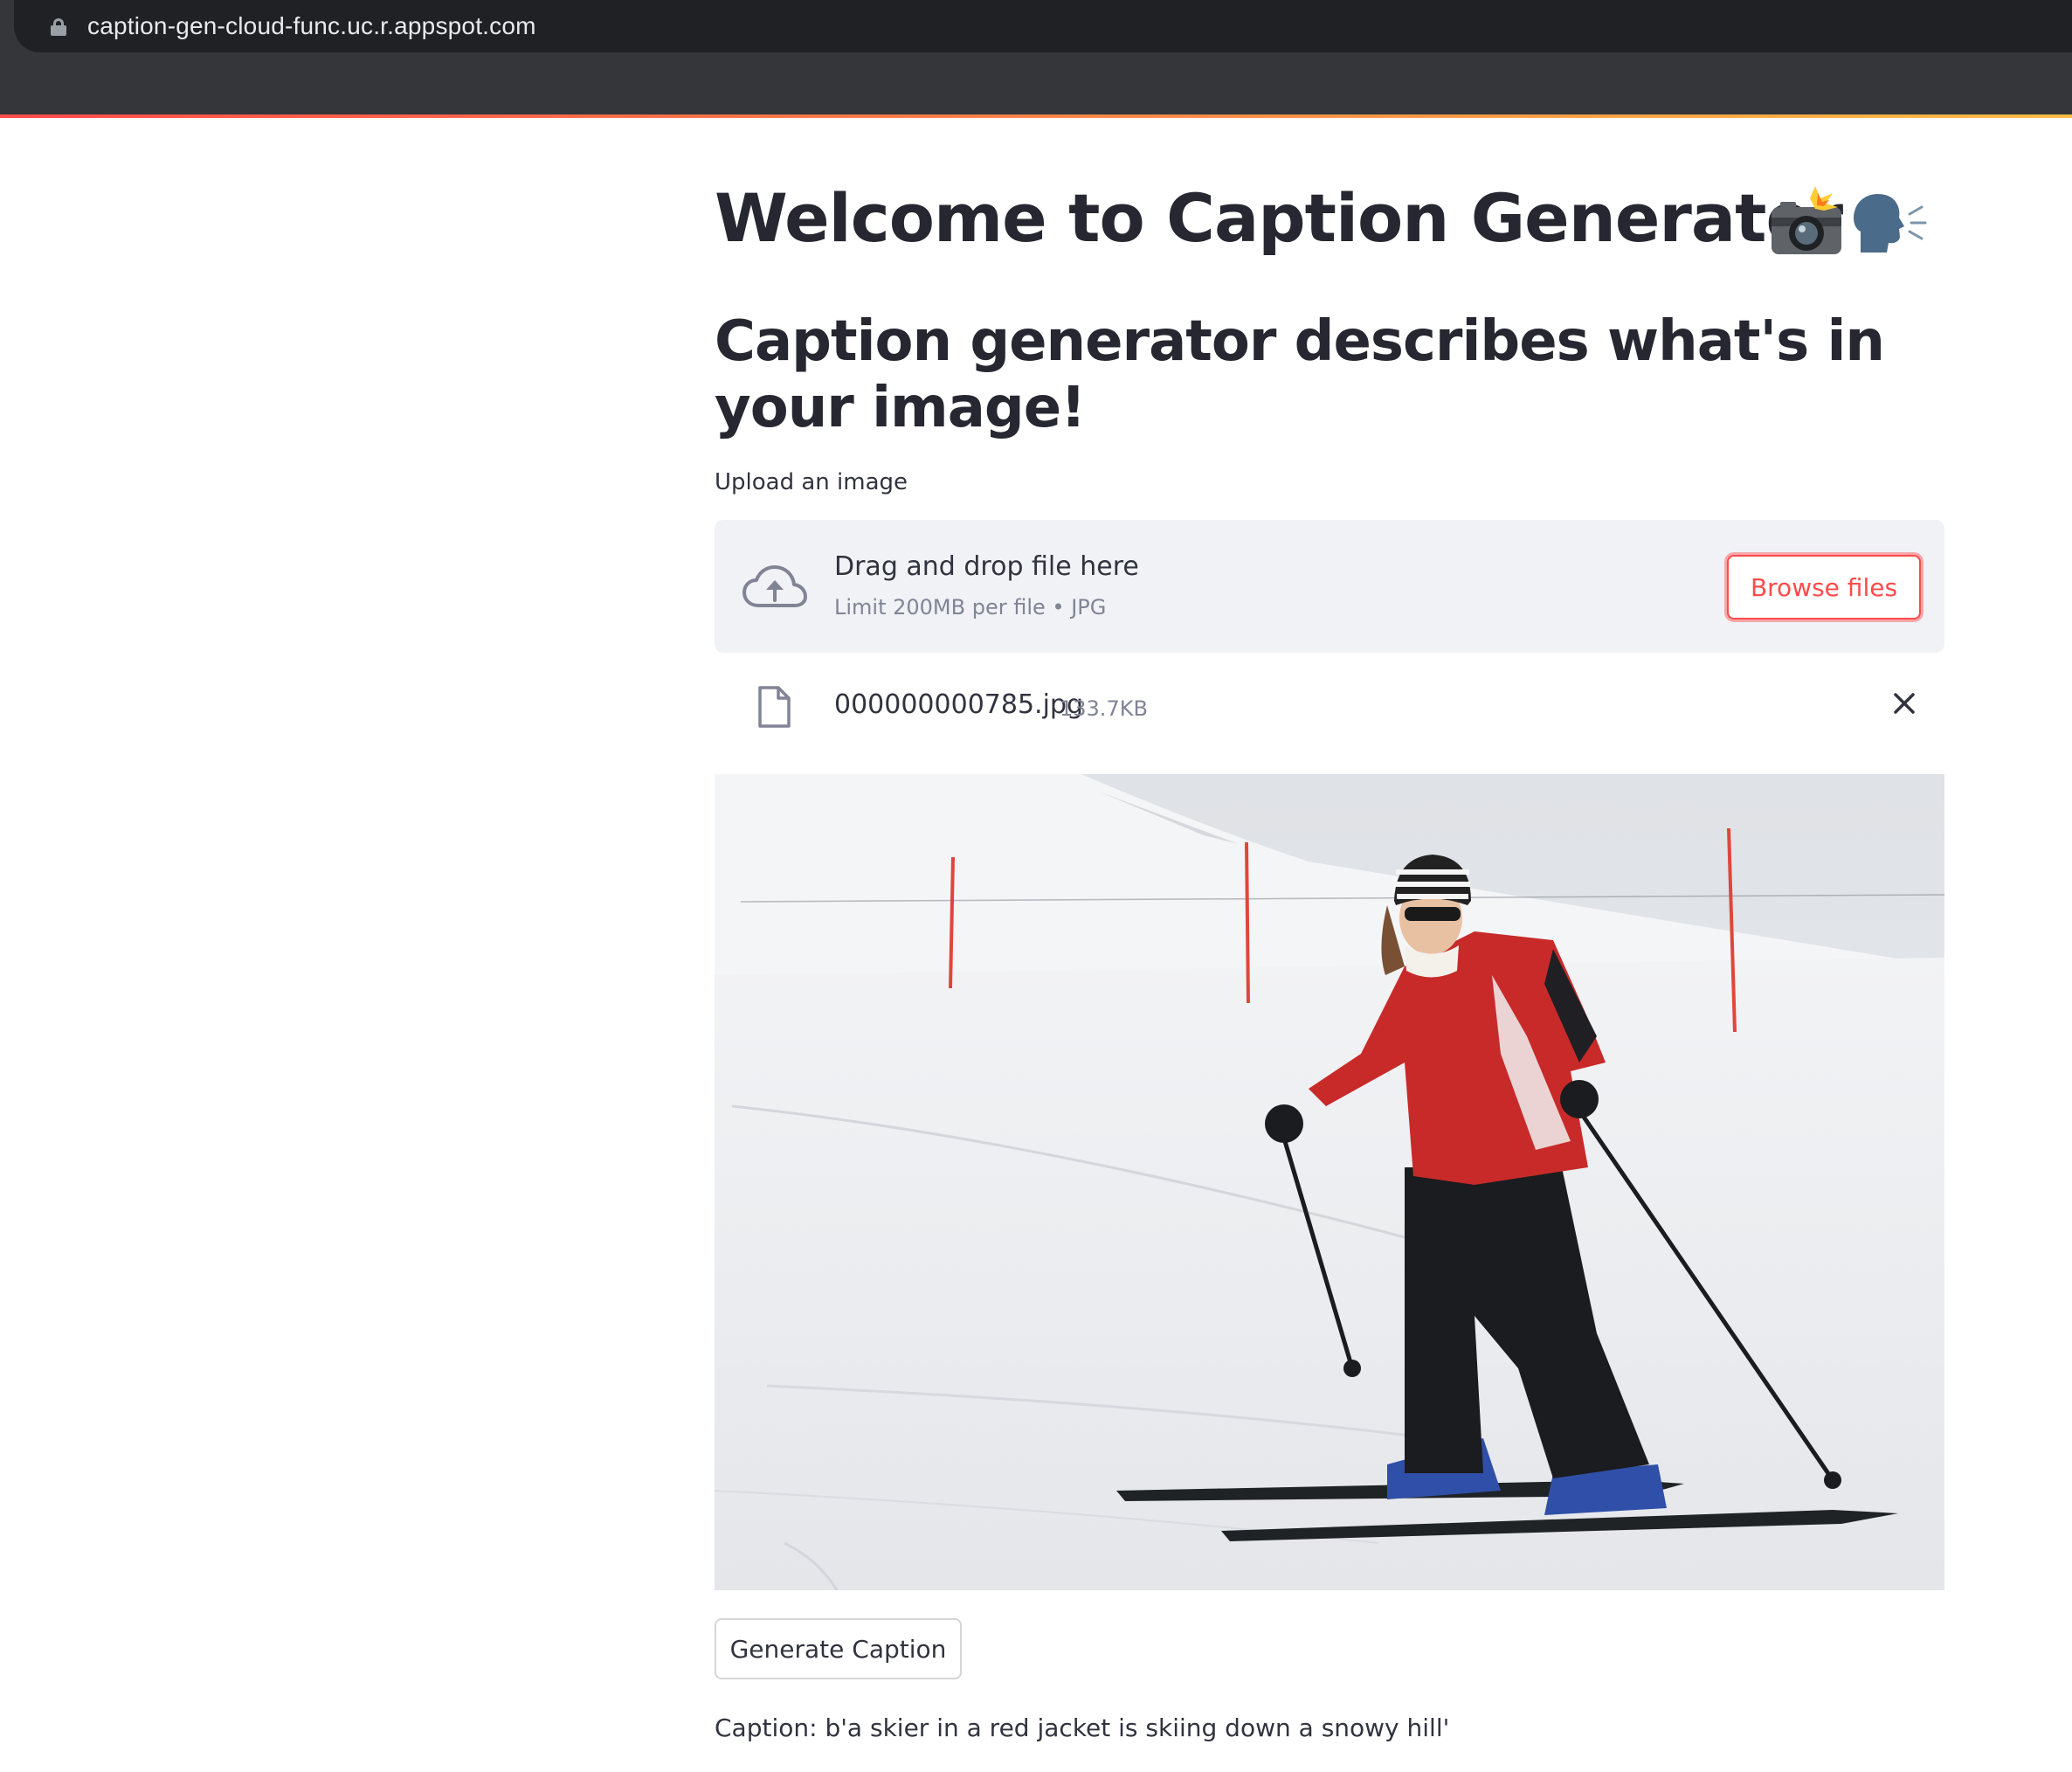 The width and height of the screenshot is (2072, 1772). Describe the element at coordinates (311, 26) in the screenshot. I see `url-text: caption-gen-cloud-func.uc.r.appspot.com` at that location.